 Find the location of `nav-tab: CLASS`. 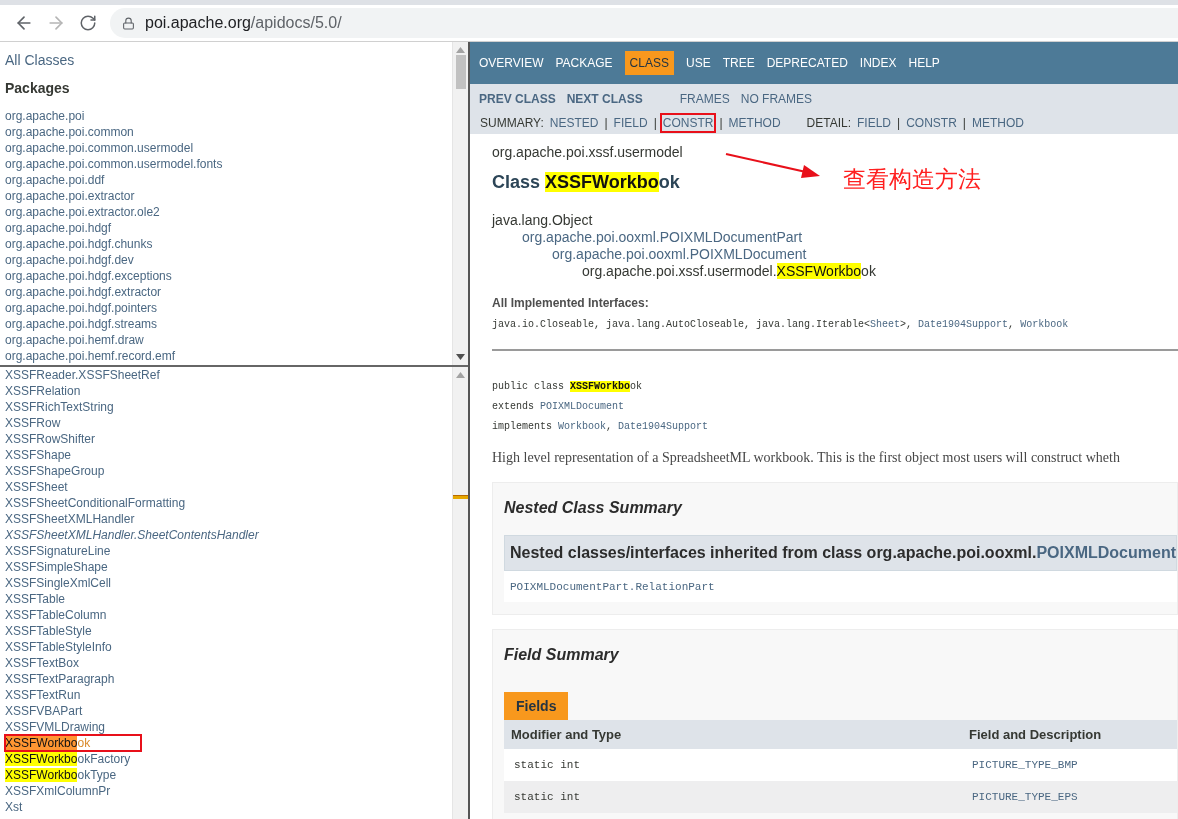

nav-tab: CLASS is located at coordinates (649, 63).